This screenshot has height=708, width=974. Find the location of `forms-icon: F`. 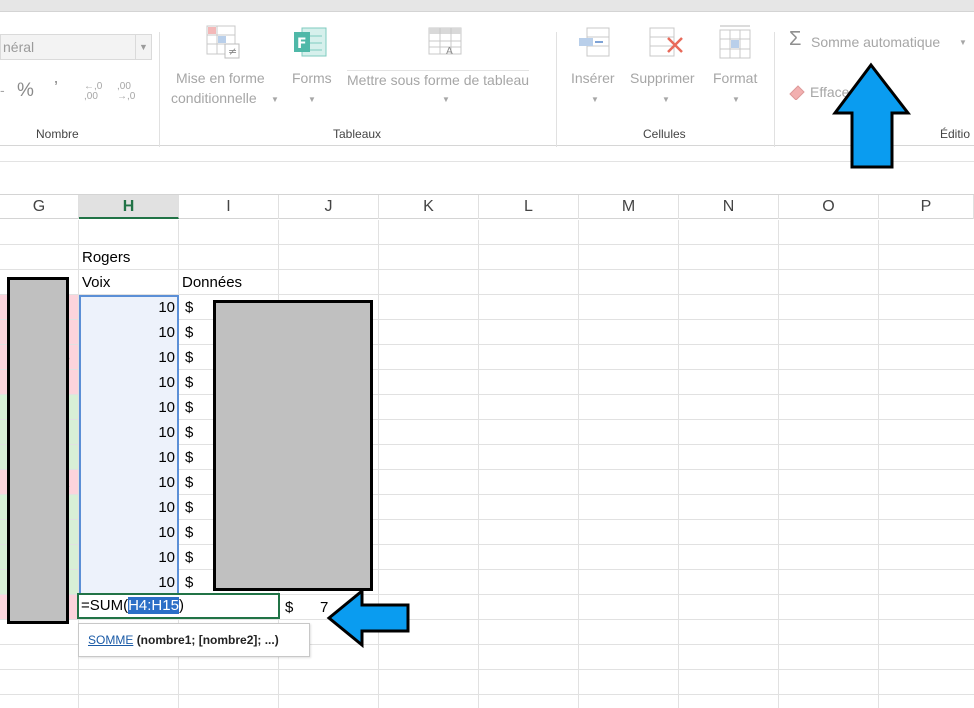

forms-icon: F is located at coordinates (310, 42).